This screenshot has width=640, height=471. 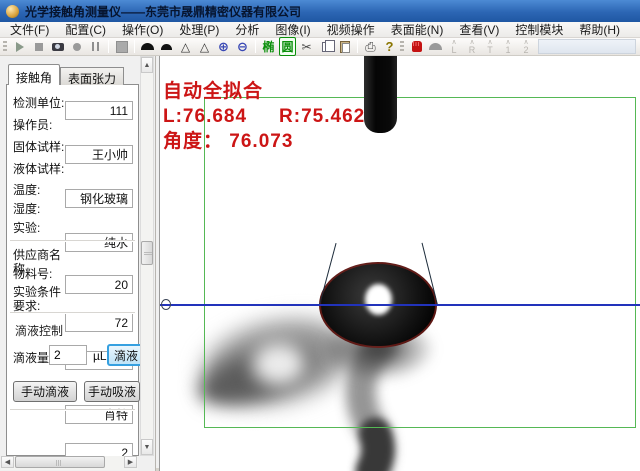 What do you see at coordinates (306, 47) in the screenshot?
I see `cut-button: ✂` at bounding box center [306, 47].